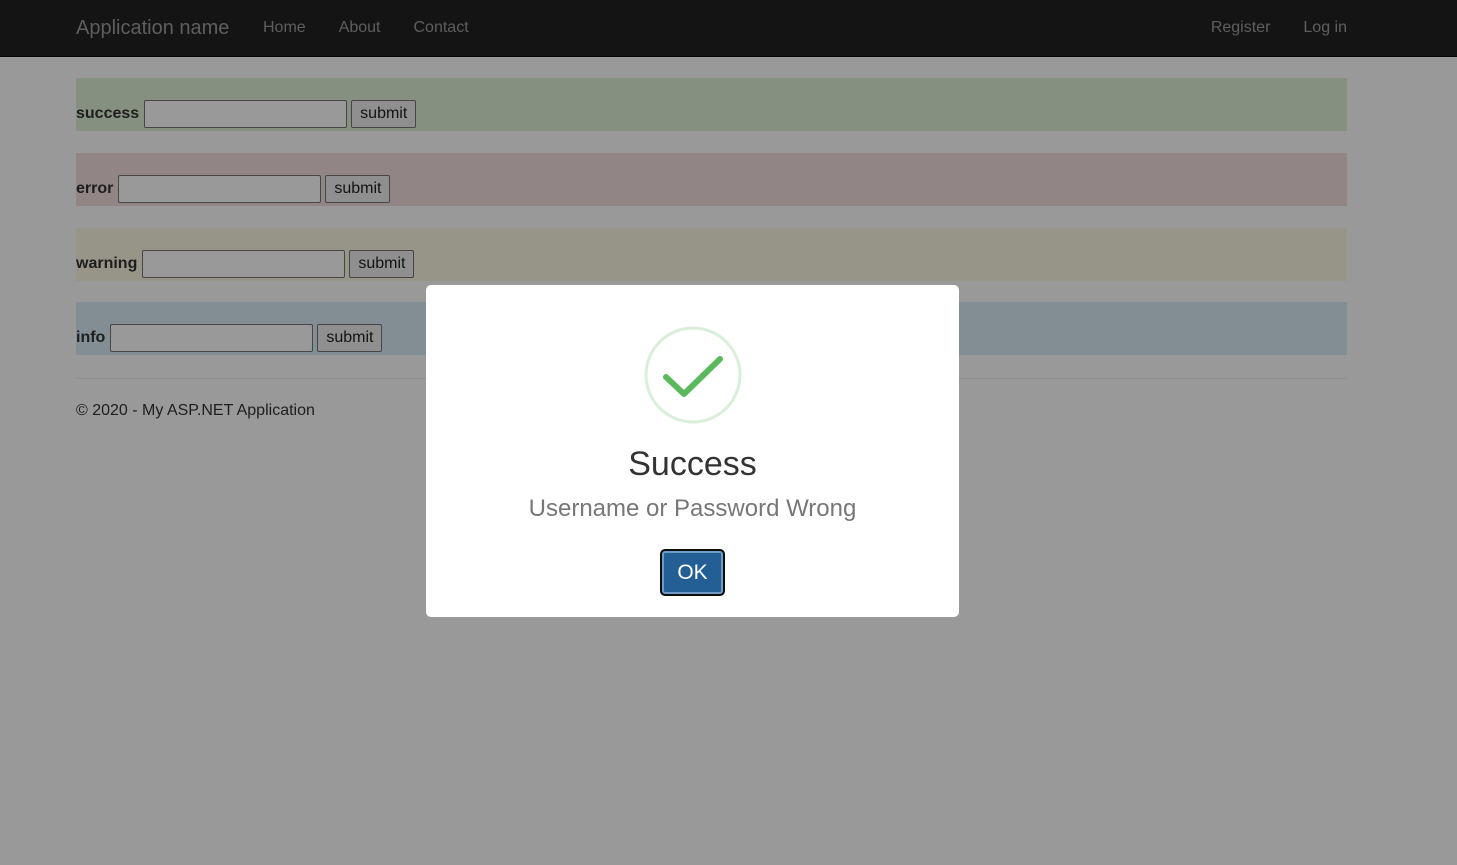 The image size is (1457, 865). I want to click on success-modal: Success Username or Password Wrong OK, so click(692, 451).